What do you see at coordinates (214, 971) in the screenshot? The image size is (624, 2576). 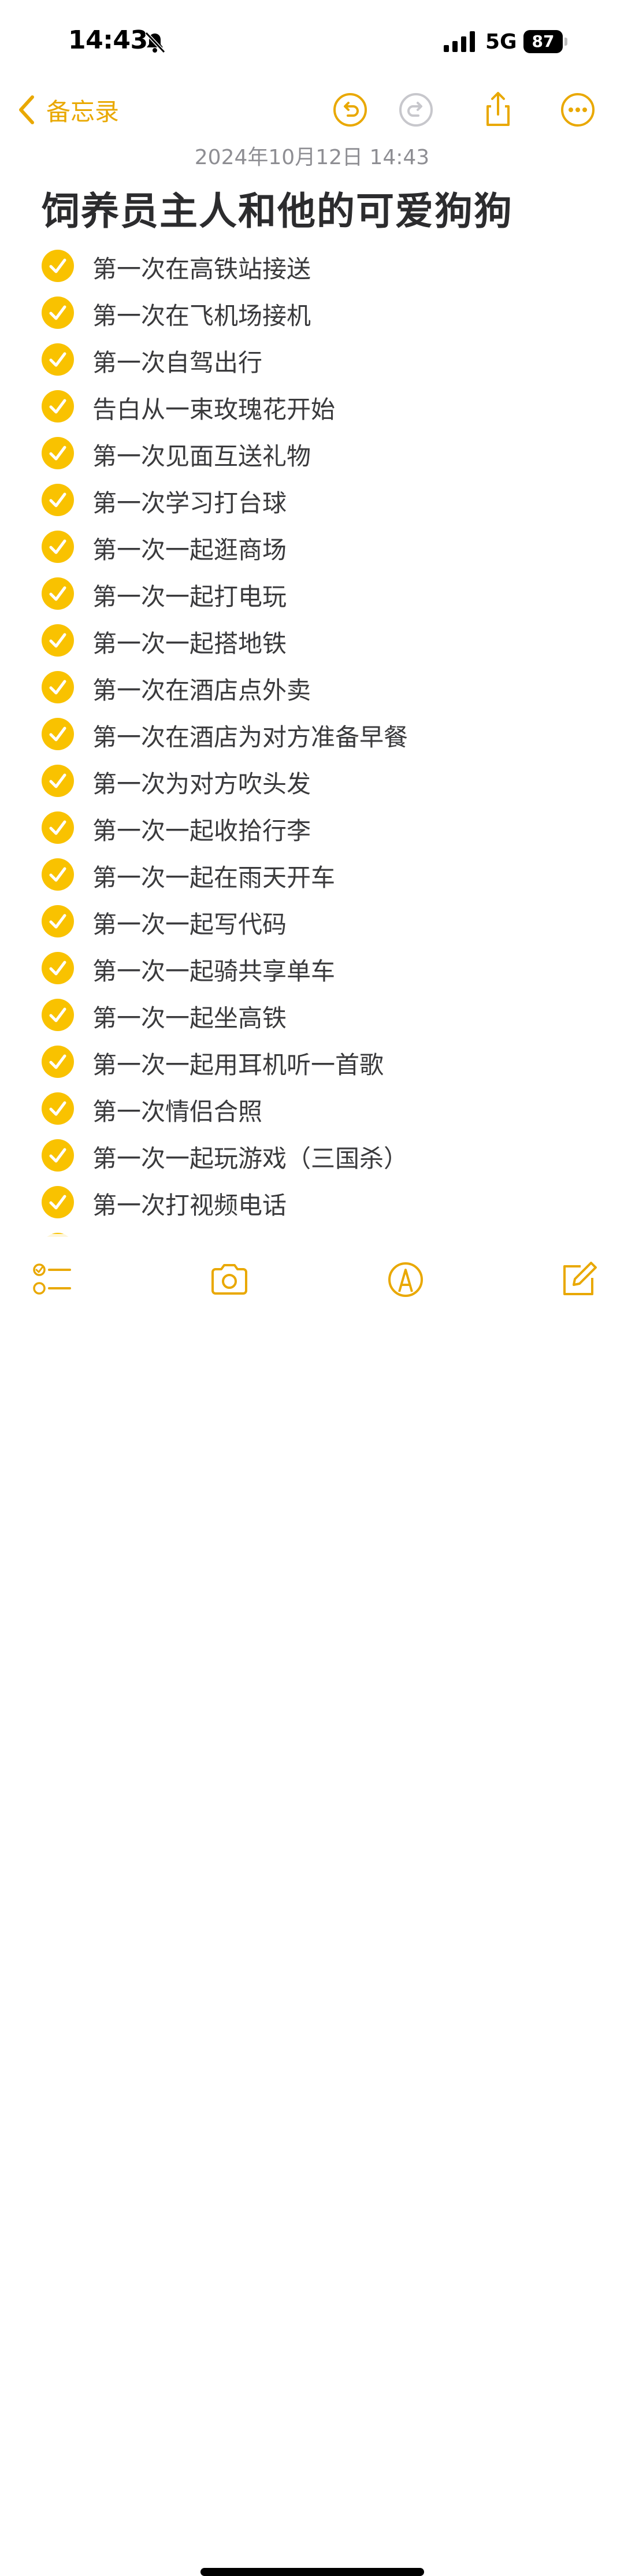 I see `checklist-item-text: 第一次一起骑共享单车` at bounding box center [214, 971].